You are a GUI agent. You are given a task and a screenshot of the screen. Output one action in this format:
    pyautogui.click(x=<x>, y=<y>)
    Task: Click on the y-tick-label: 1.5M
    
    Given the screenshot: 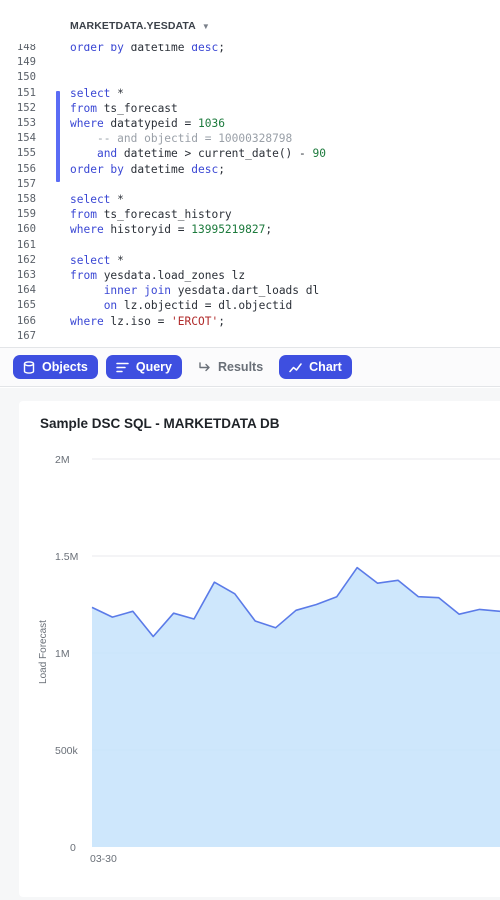 What is the action you would take?
    pyautogui.click(x=66, y=557)
    